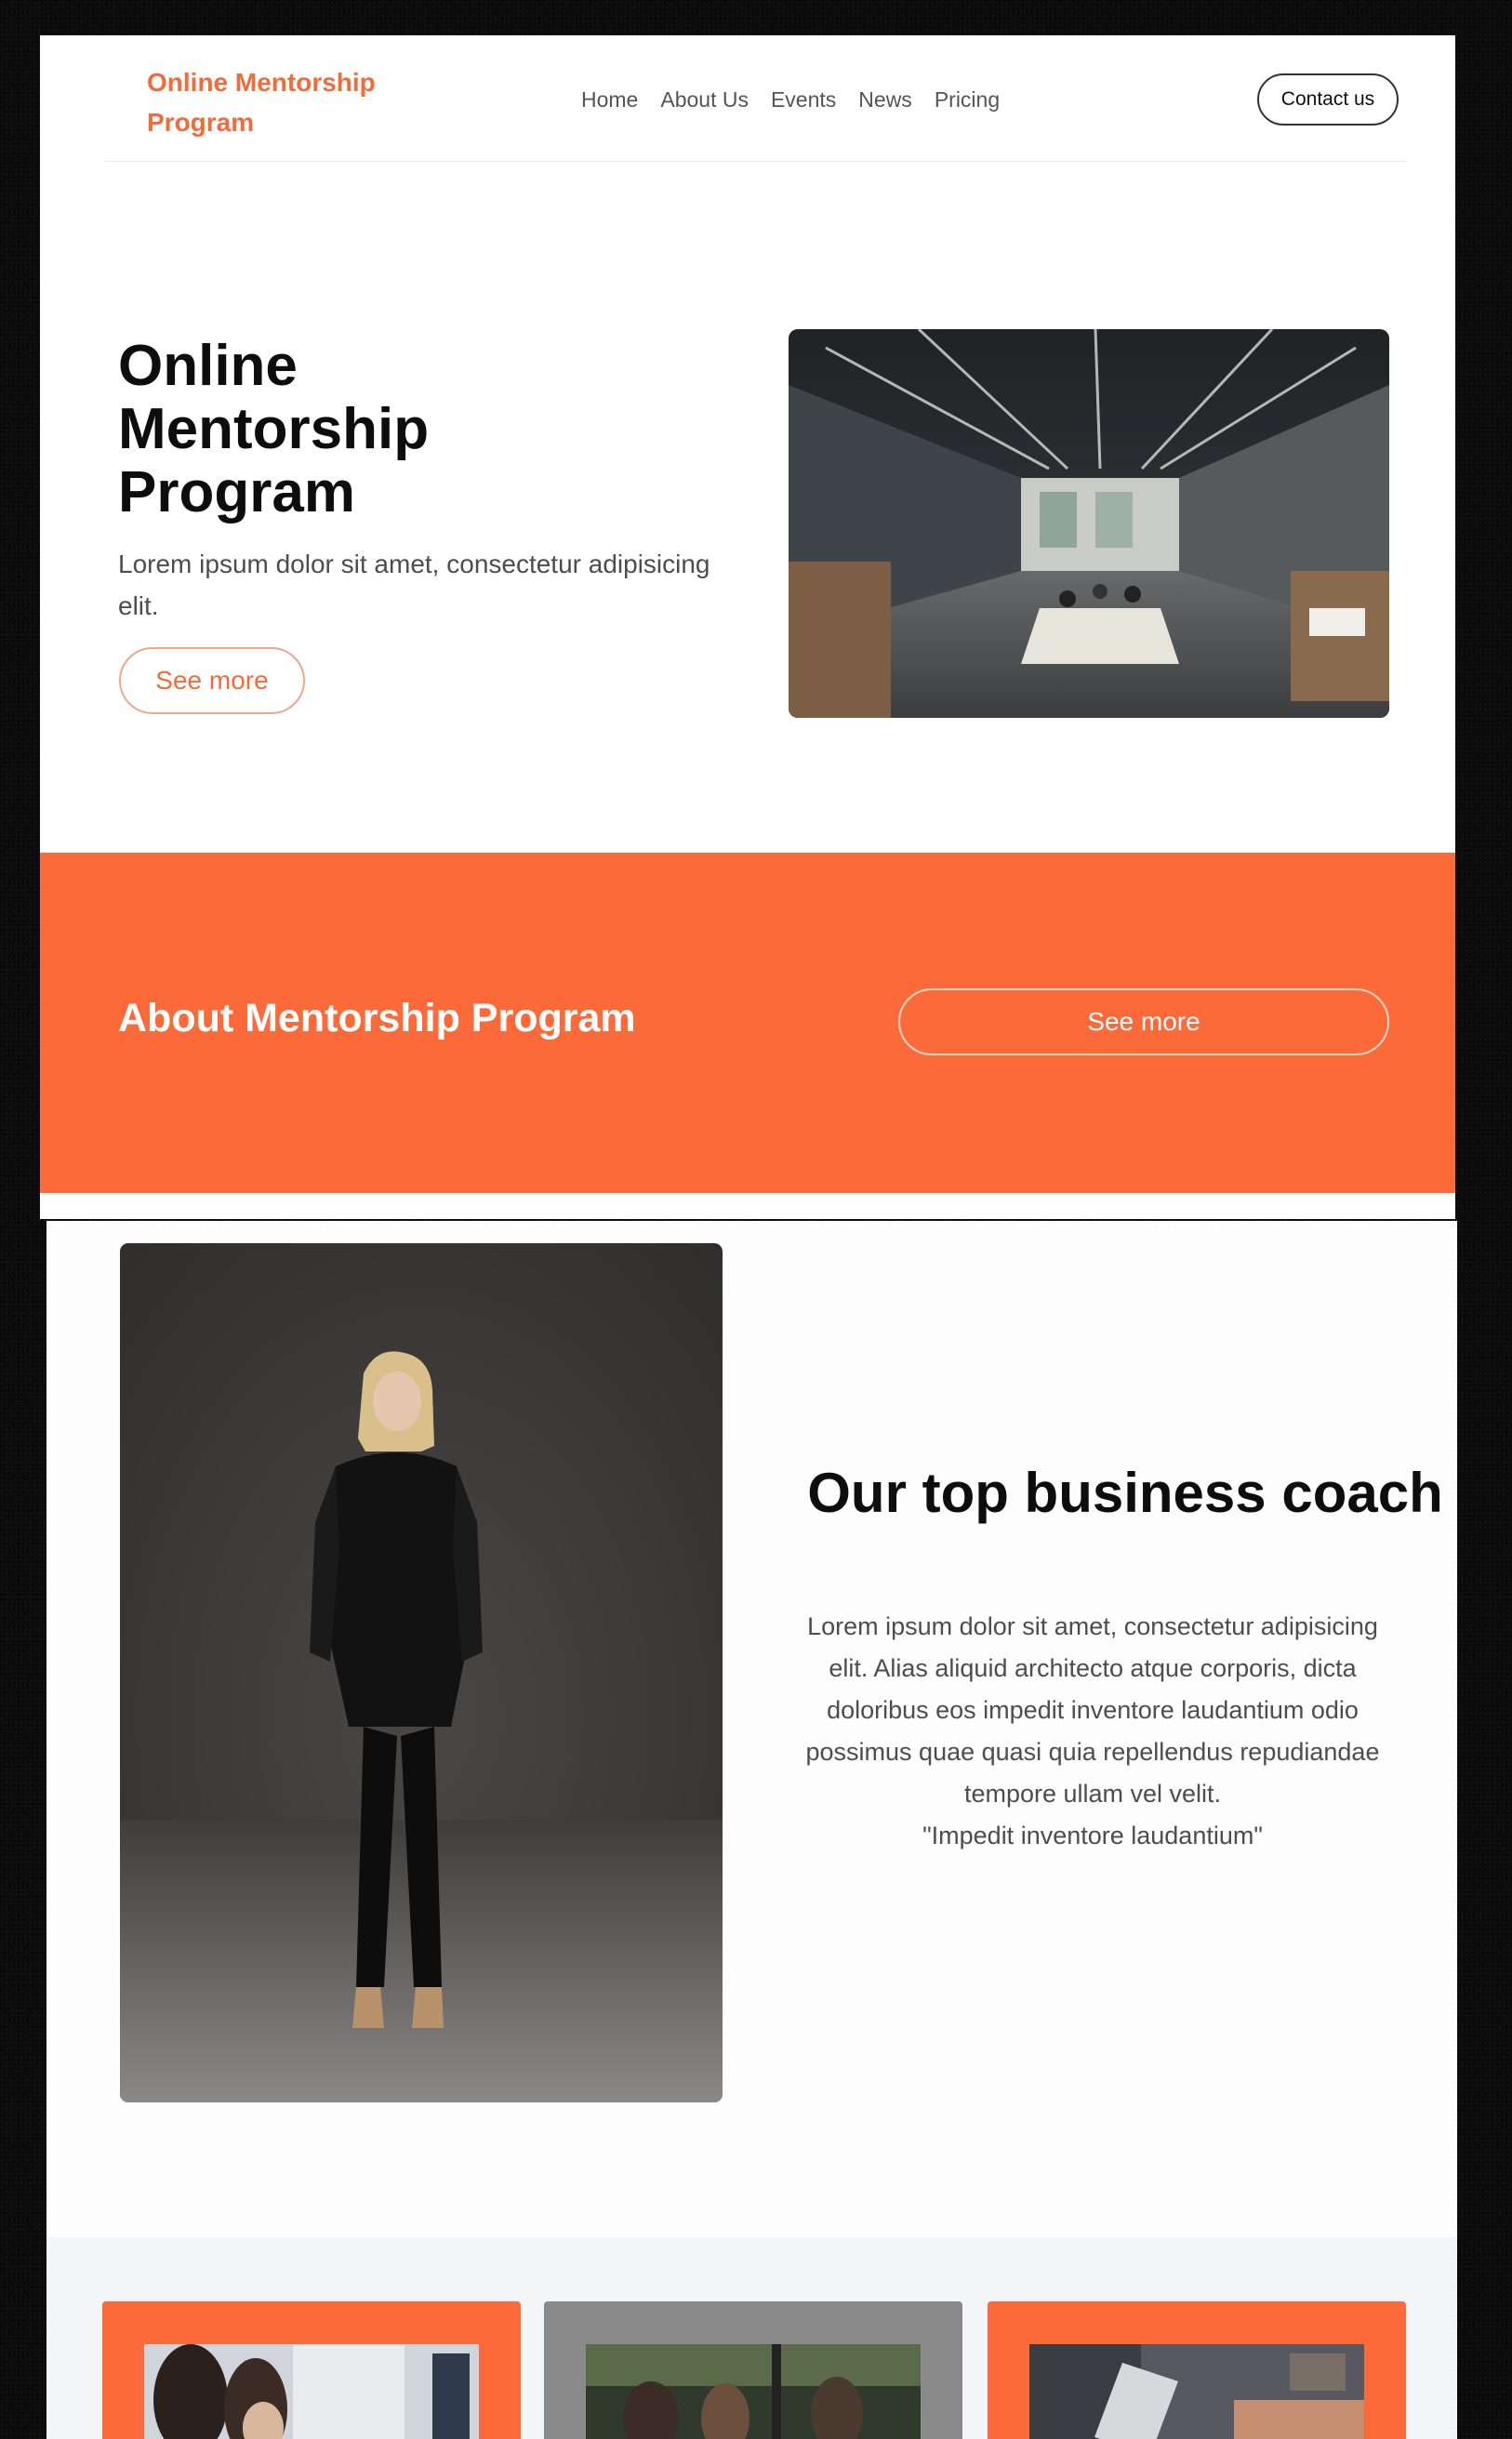  I want to click on brand-line-2: Program, so click(201, 122).